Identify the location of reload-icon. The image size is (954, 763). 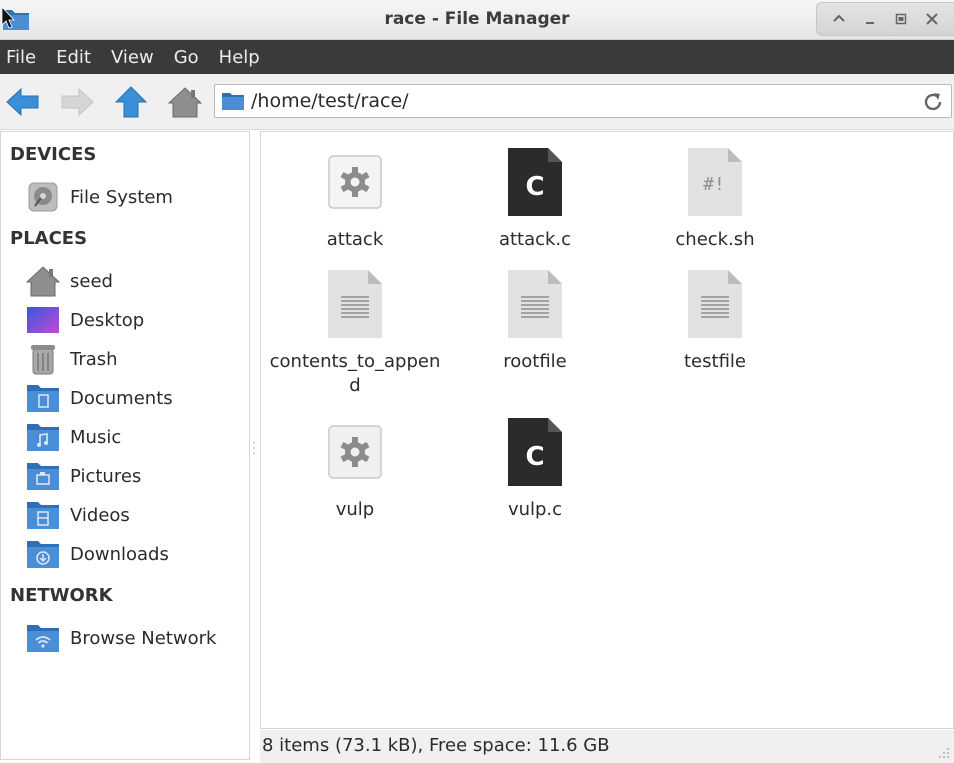
(933, 102).